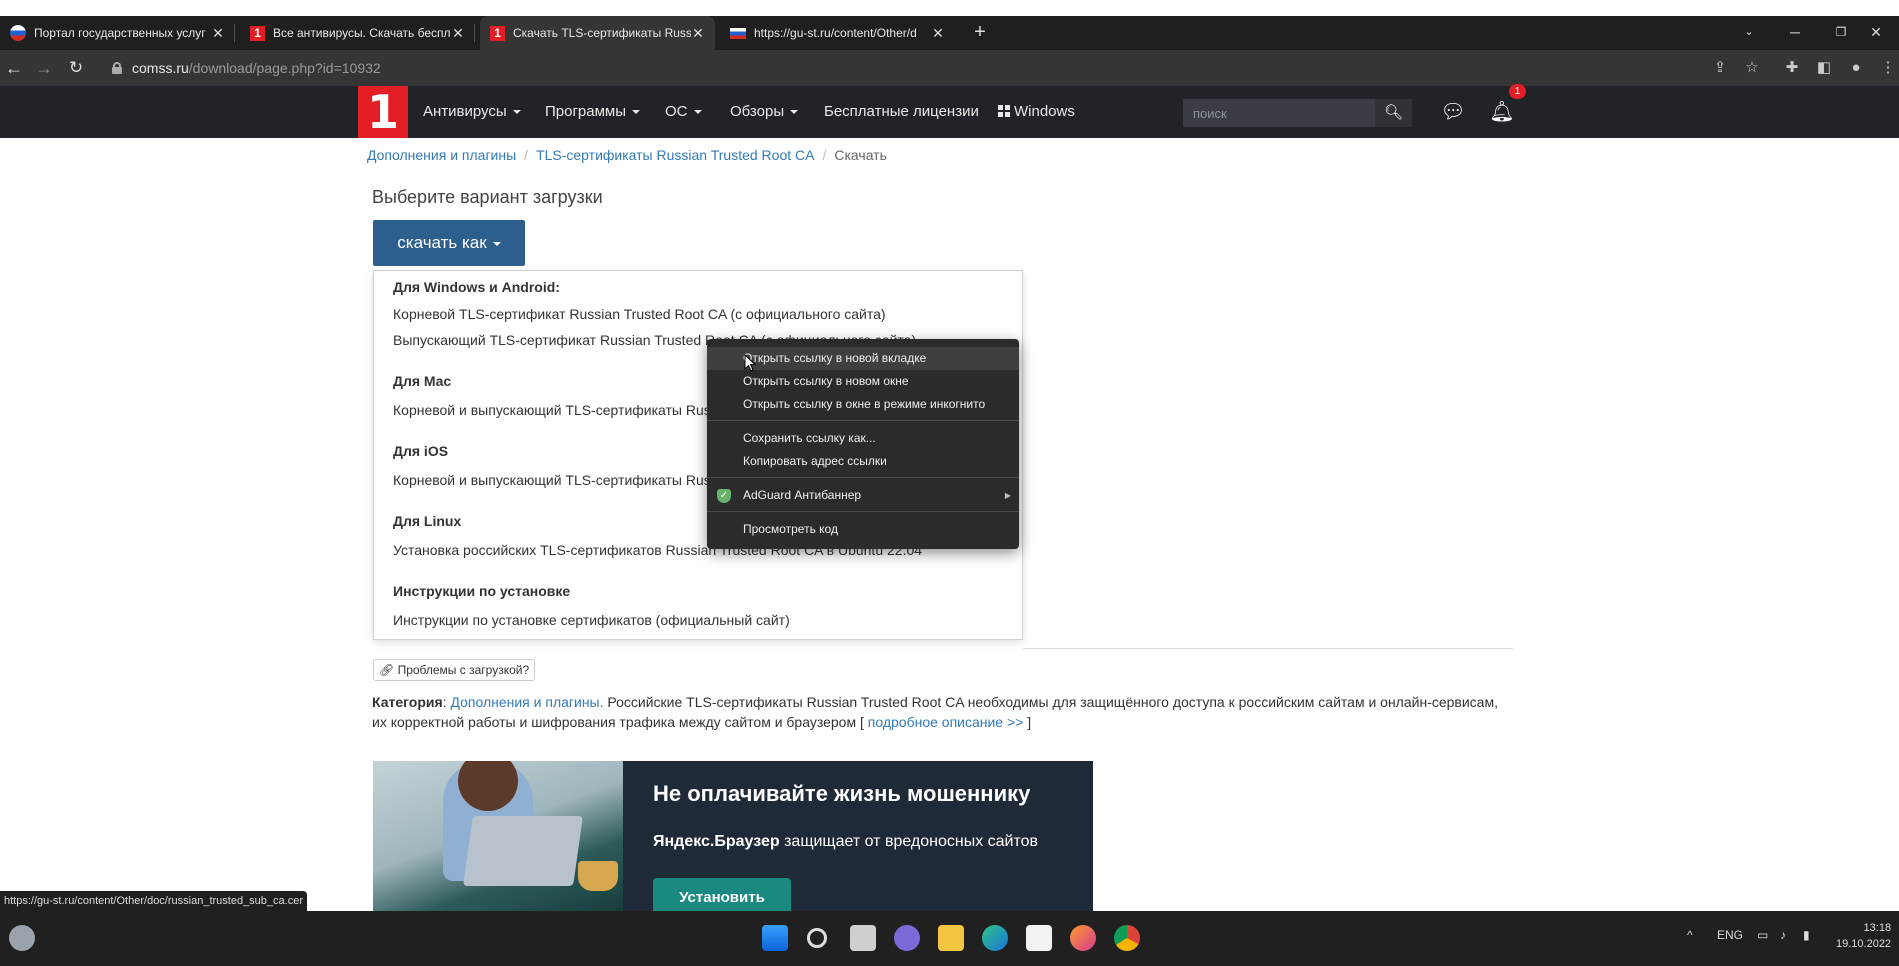  Describe the element at coordinates (724, 496) in the screenshot. I see `adguard-shield-icon: ✓` at that location.